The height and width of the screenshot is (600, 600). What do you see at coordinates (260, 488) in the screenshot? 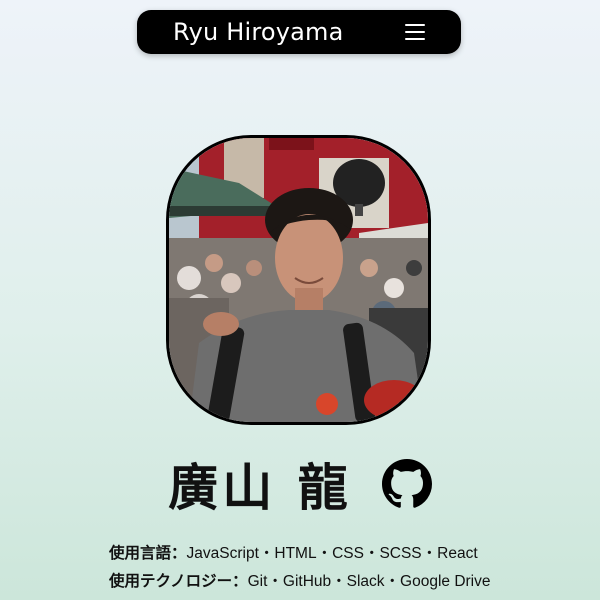
I see `person-name: 廣山 龍` at bounding box center [260, 488].